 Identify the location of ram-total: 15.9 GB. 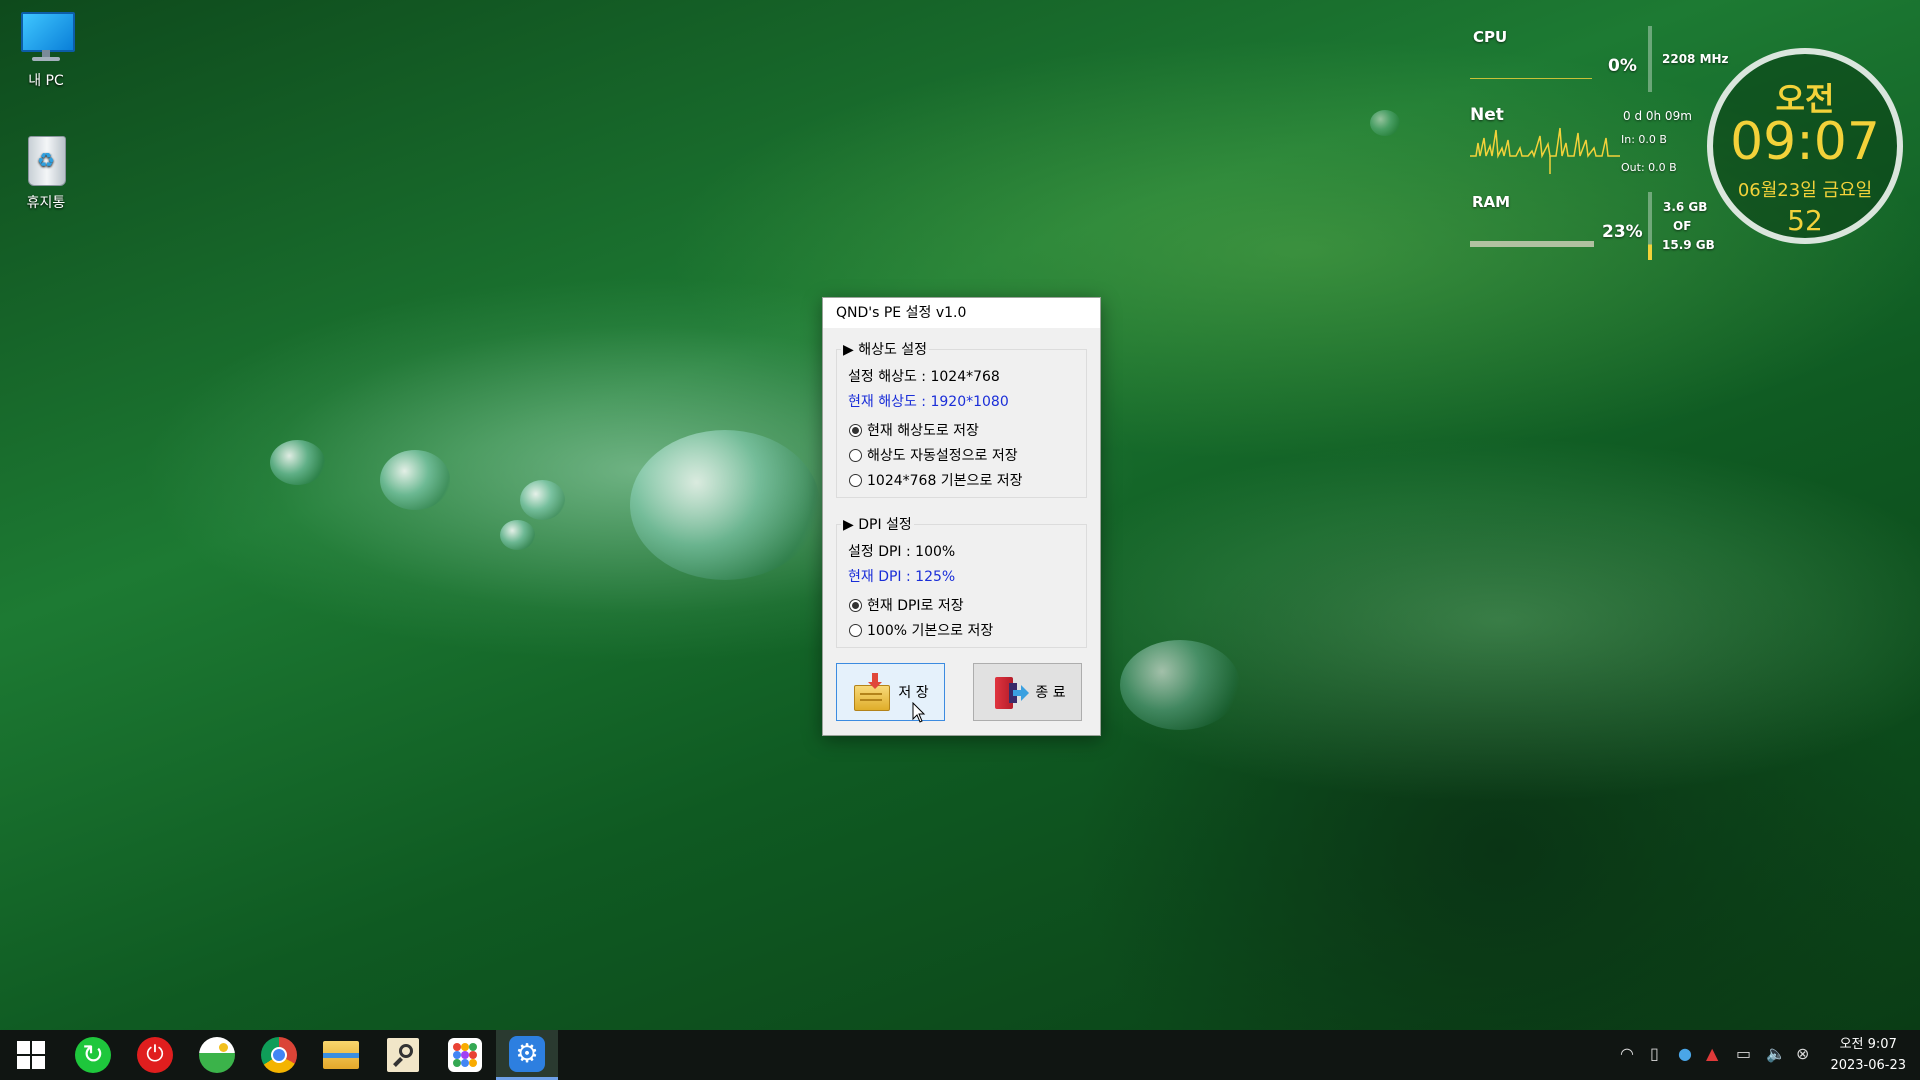
(1688, 245).